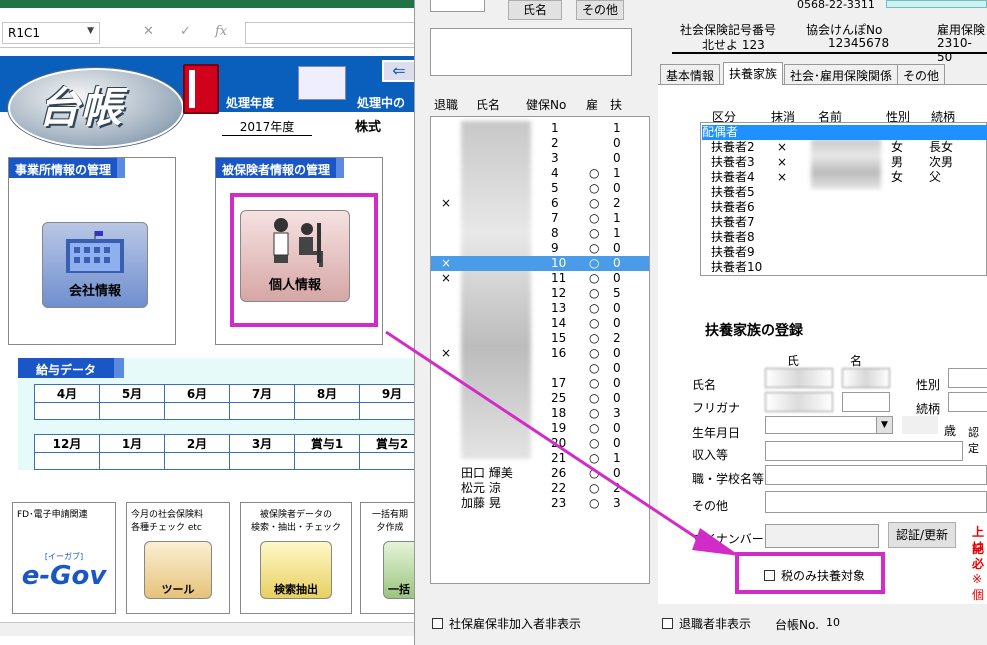  Describe the element at coordinates (849, 207) in the screenshot. I see `dependent-row: 扶養者6` at that location.